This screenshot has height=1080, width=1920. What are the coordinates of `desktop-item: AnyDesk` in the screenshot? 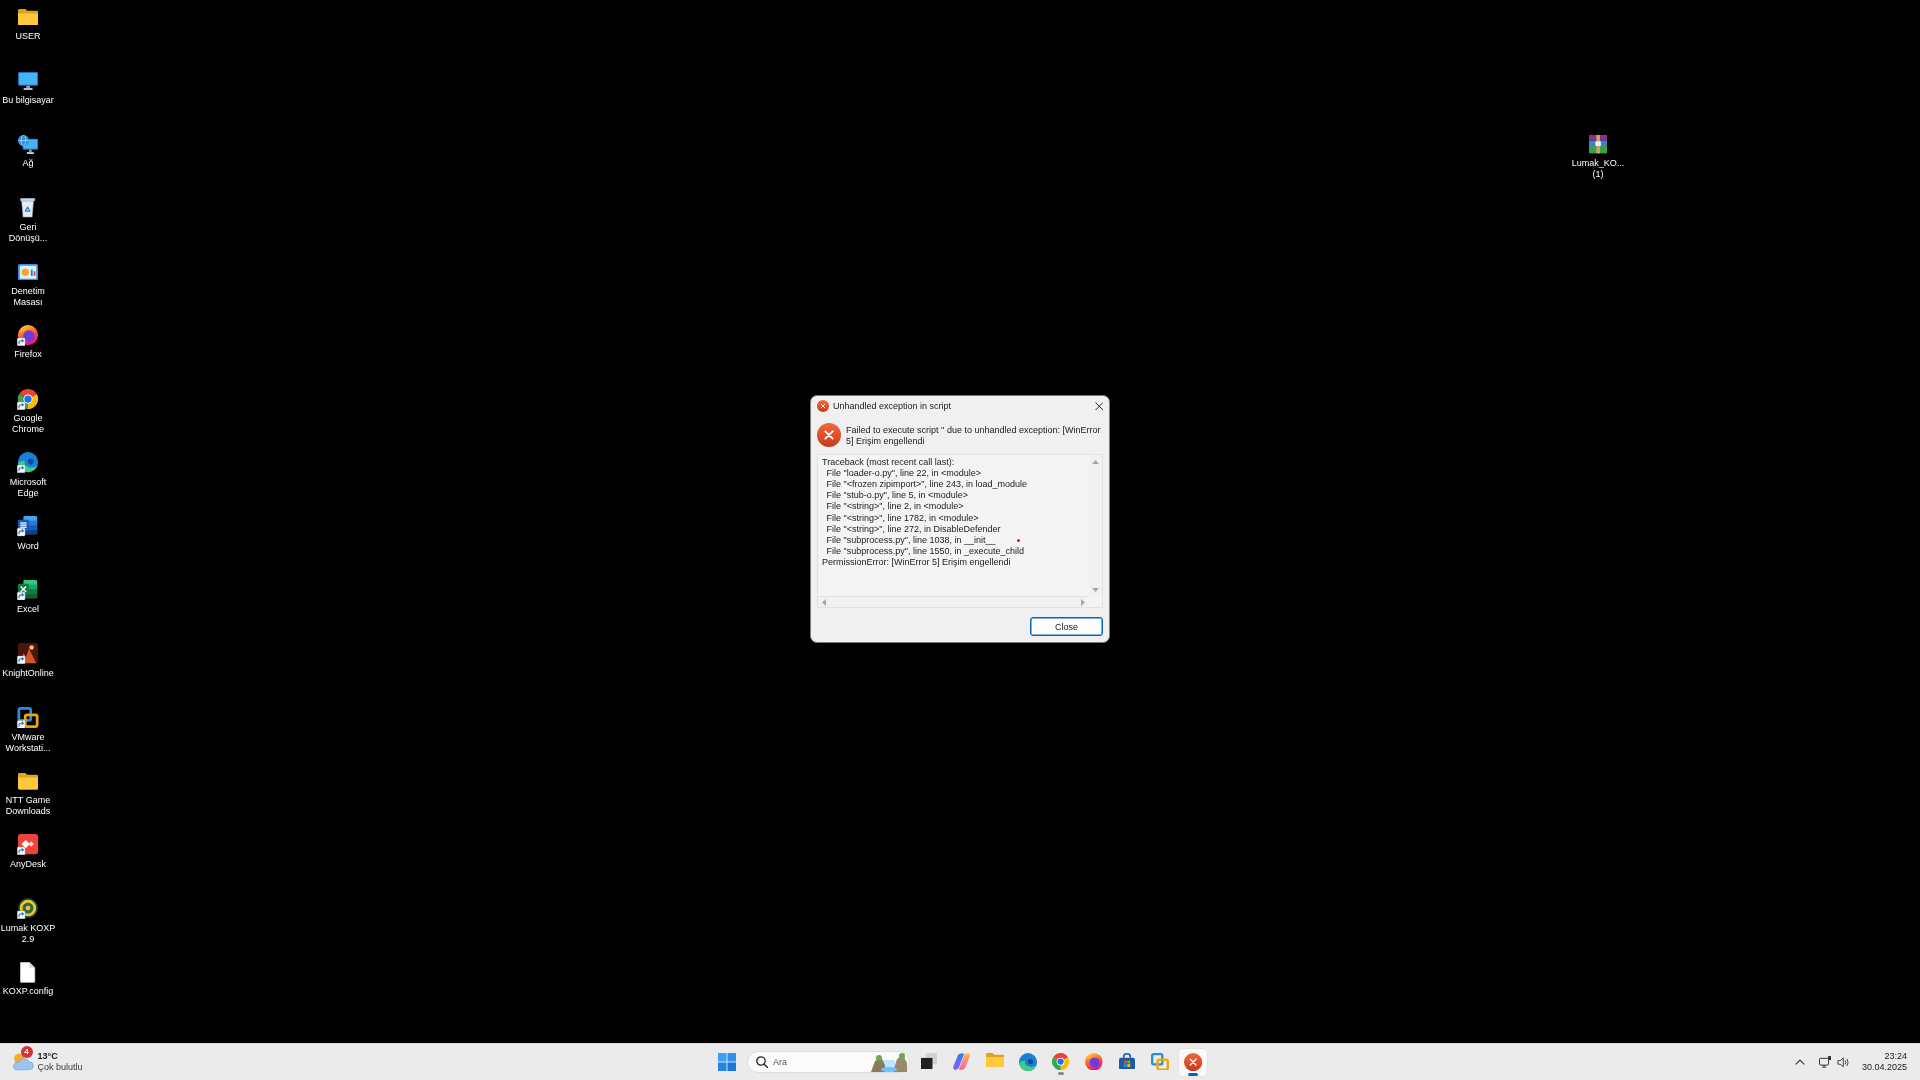 It's located at (28, 851).